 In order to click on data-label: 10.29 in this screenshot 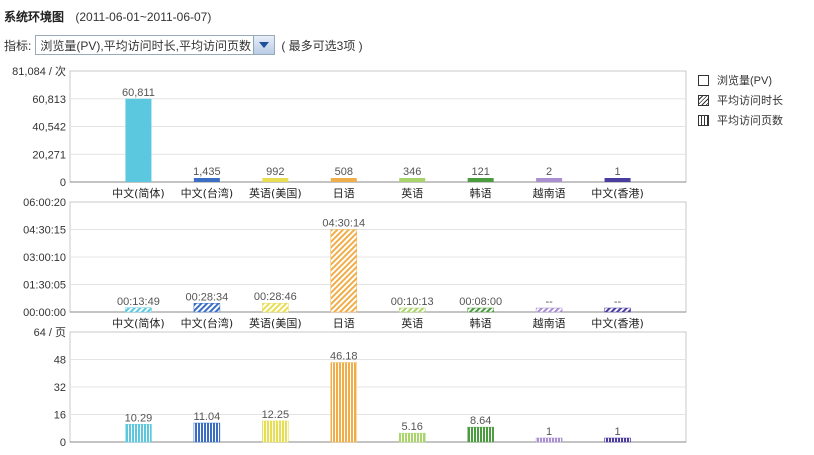, I will do `click(139, 418)`.